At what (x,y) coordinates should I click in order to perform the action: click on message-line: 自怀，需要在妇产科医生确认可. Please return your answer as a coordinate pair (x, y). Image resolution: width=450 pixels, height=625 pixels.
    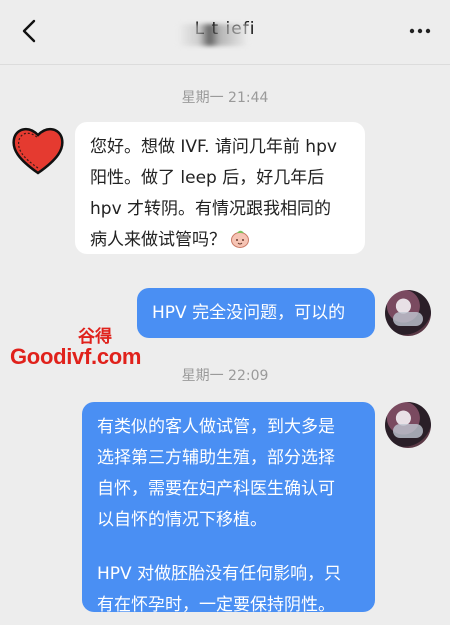
    Looking at the image, I should click on (216, 489).